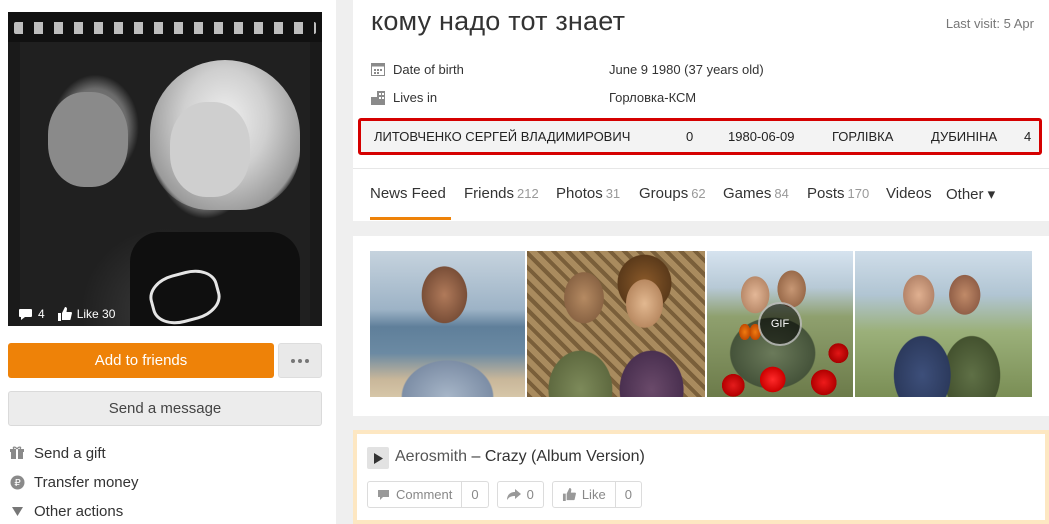 This screenshot has width=1049, height=524. I want to click on tab-friends: Friends 212, so click(501, 193).